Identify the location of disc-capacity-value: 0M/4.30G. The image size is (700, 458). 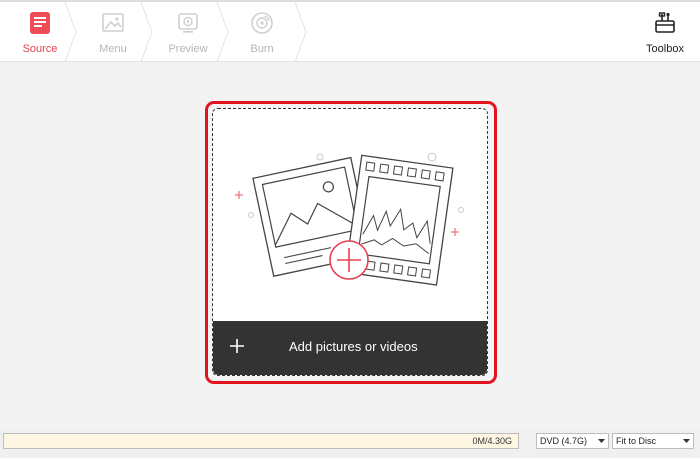
(492, 441).